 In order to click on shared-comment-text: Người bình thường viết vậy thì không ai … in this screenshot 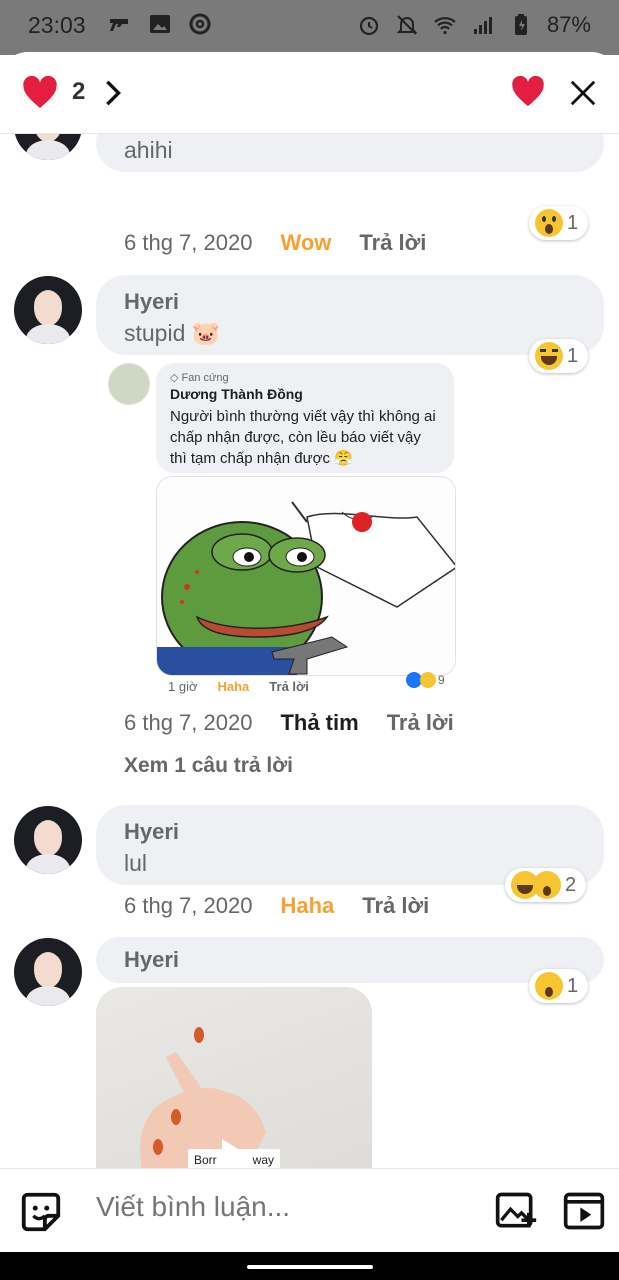, I will do `click(303, 437)`.